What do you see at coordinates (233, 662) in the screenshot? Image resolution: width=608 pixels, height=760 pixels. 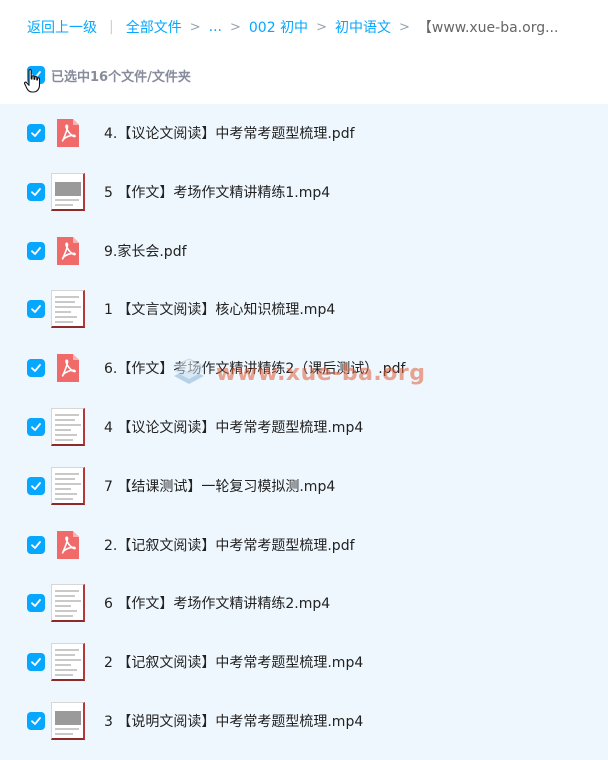 I see `file-name: 2 【记叙文阅读】中考常考题型梳理.mp4` at bounding box center [233, 662].